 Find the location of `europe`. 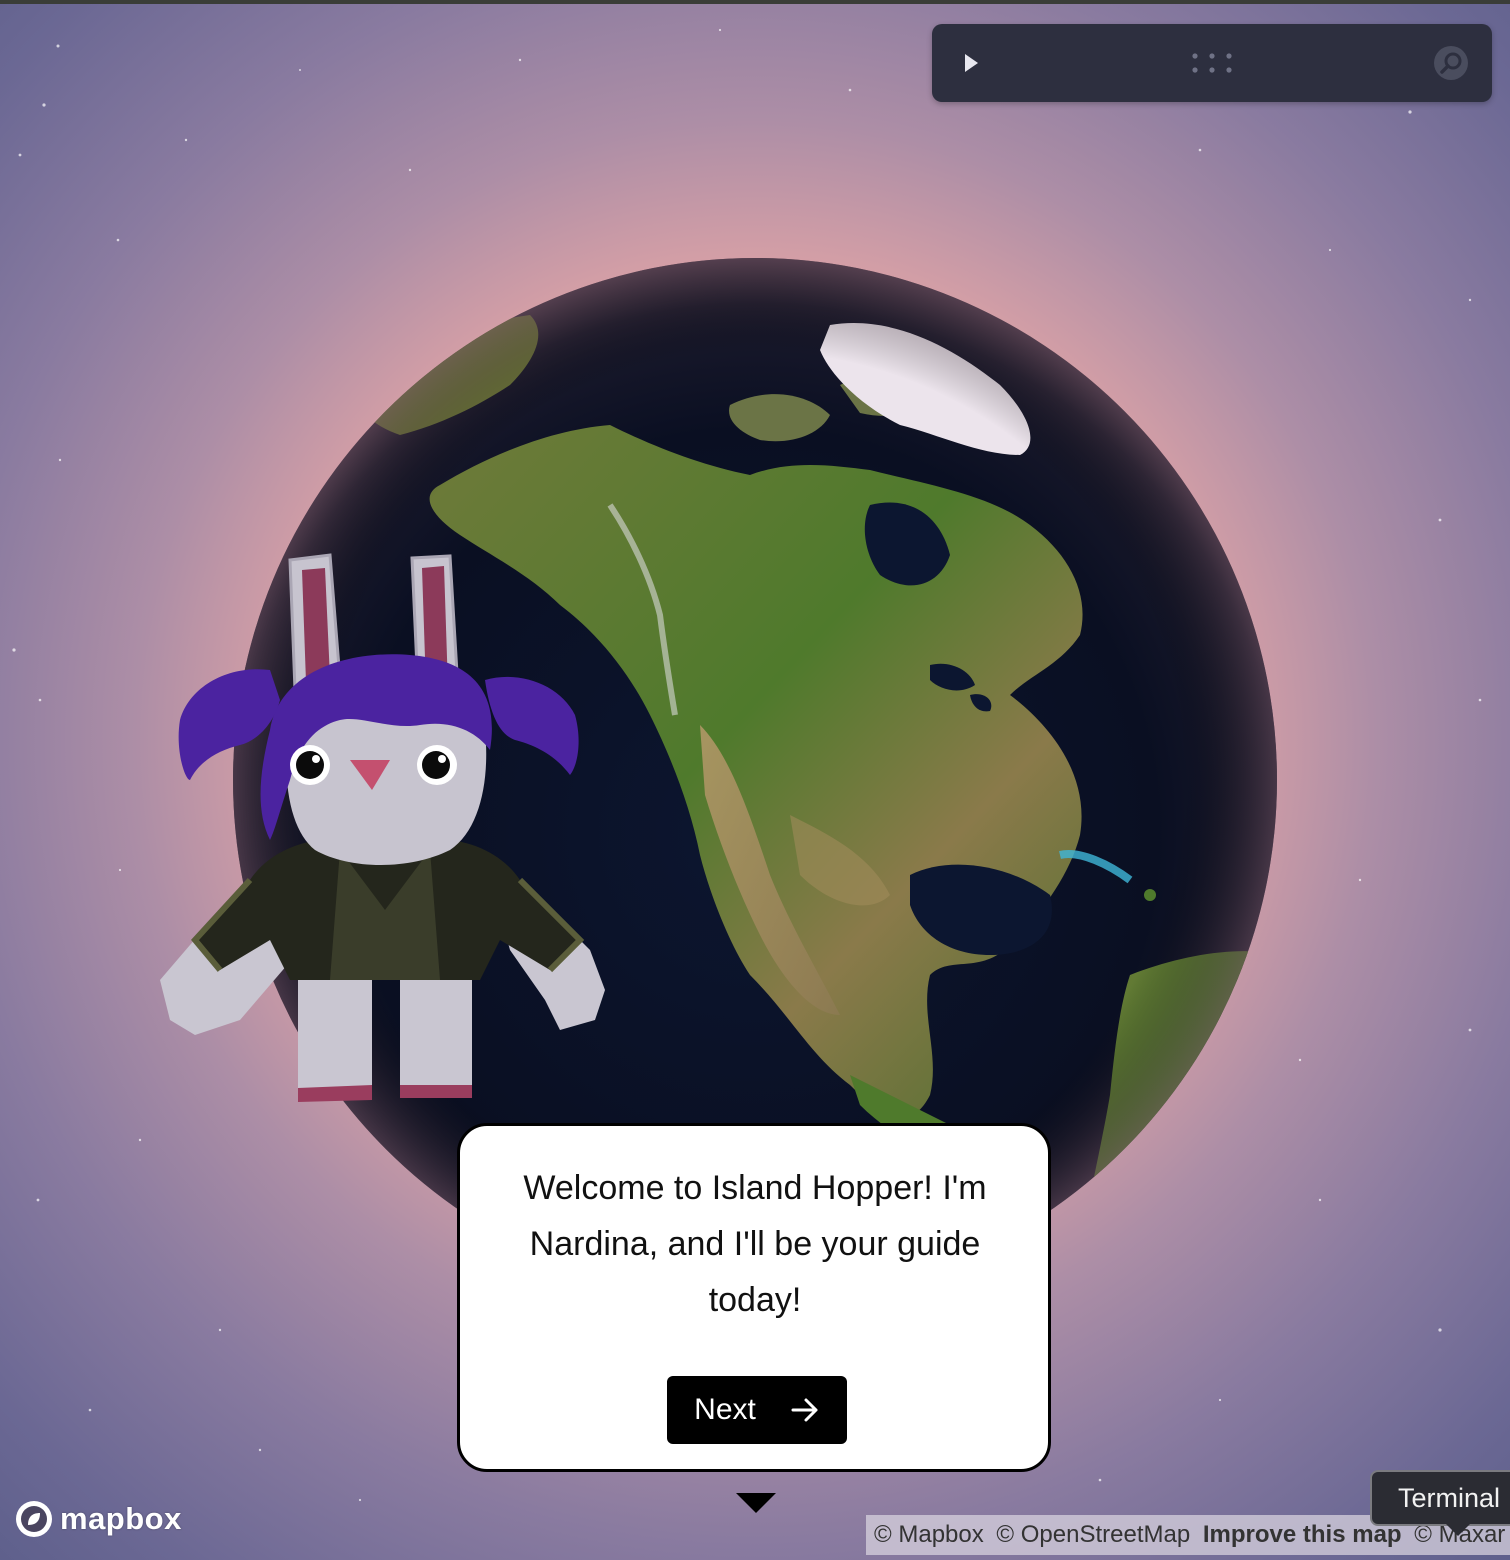

europe is located at coordinates (1139, 342).